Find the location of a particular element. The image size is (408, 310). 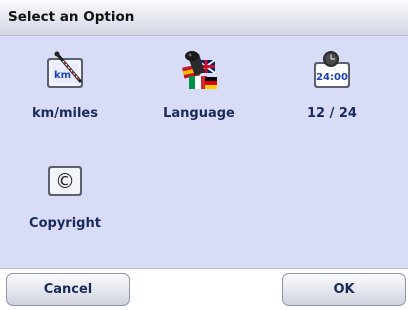

option-label: Language is located at coordinates (199, 113).